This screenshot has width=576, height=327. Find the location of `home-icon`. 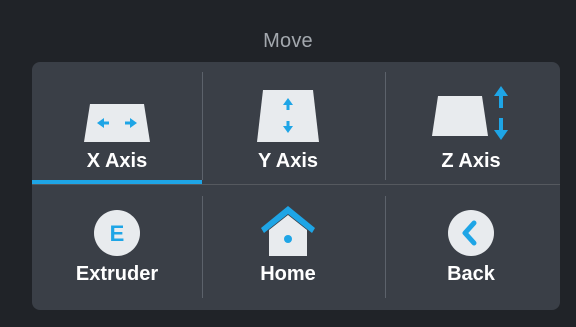

home-icon is located at coordinates (288, 231).